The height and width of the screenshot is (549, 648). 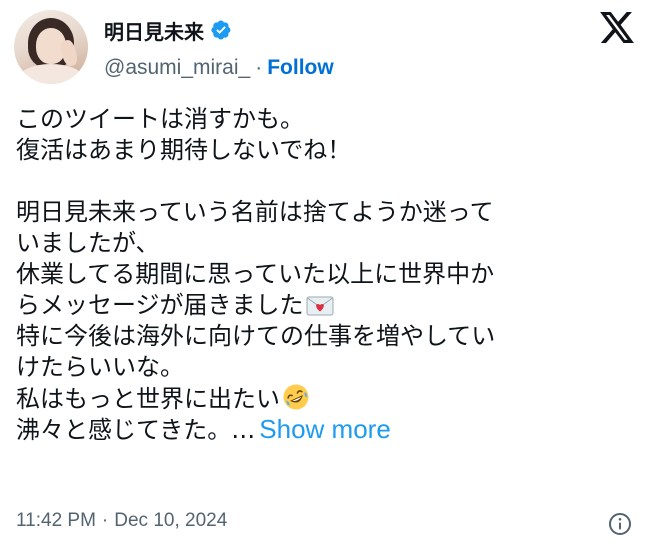 What do you see at coordinates (221, 30) in the screenshot?
I see `verified-badge-icon` at bounding box center [221, 30].